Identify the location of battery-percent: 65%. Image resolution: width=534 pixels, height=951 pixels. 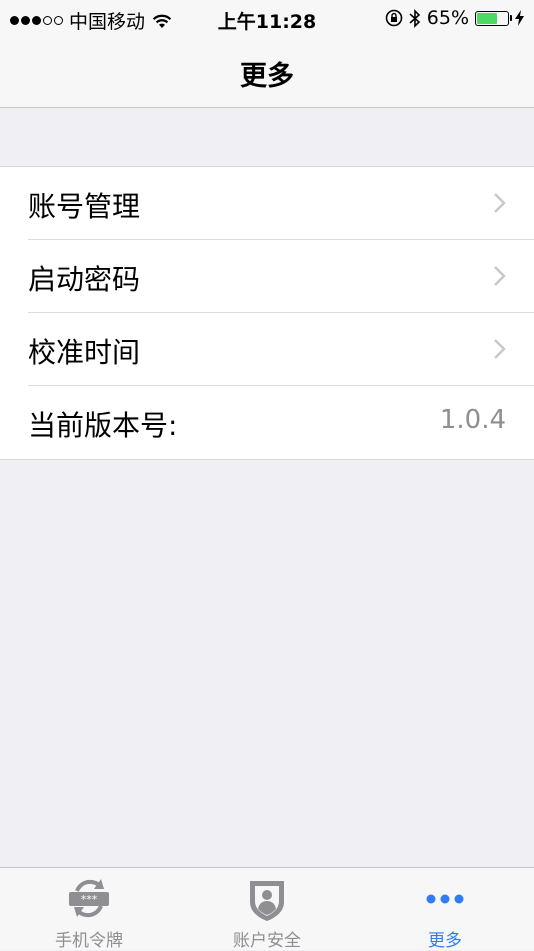
(447, 18).